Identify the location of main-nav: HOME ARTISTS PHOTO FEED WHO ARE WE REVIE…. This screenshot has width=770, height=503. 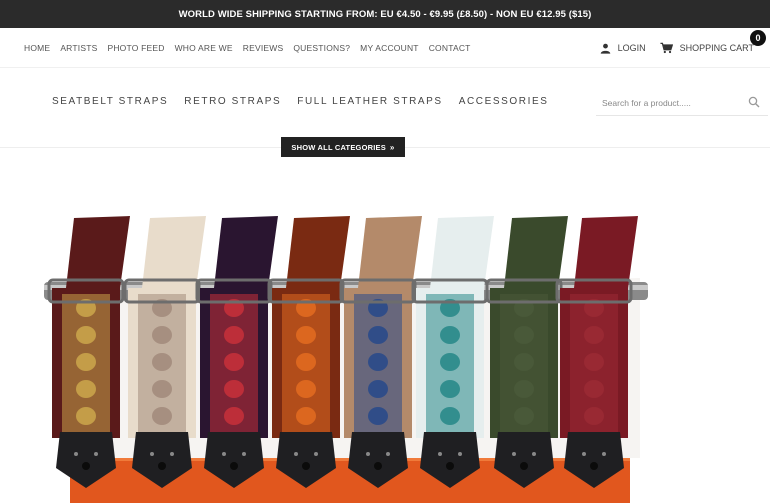
(252, 48).